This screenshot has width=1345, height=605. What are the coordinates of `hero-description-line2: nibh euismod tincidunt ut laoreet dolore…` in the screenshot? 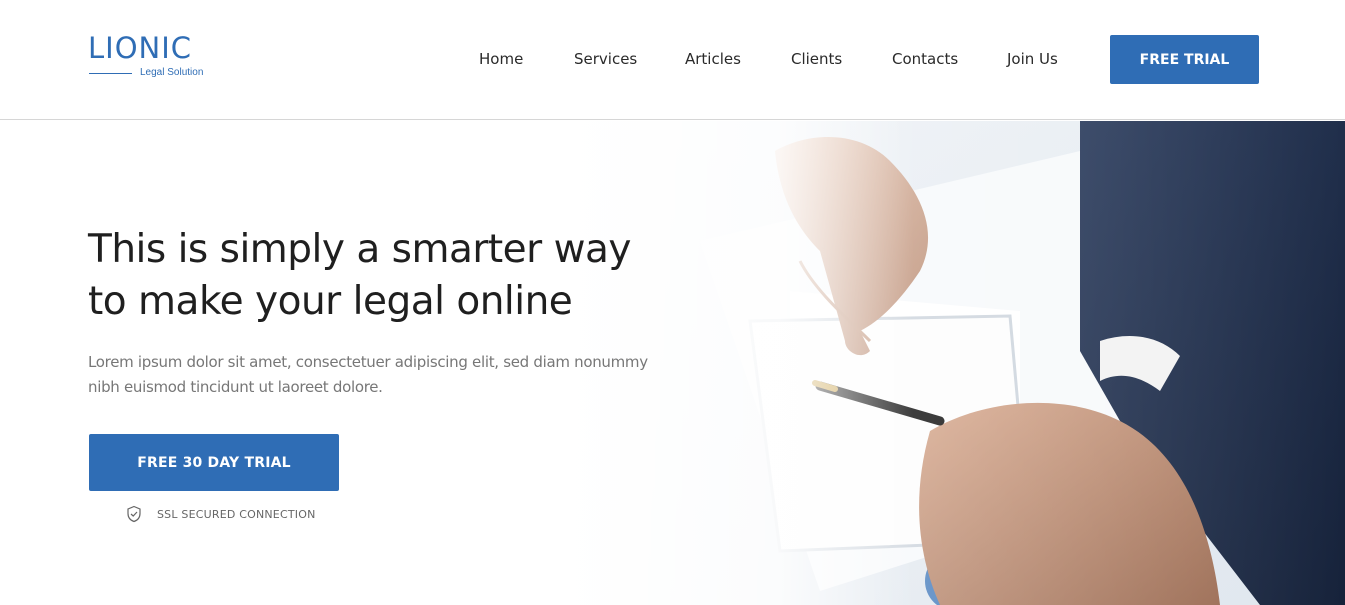 It's located at (235, 387).